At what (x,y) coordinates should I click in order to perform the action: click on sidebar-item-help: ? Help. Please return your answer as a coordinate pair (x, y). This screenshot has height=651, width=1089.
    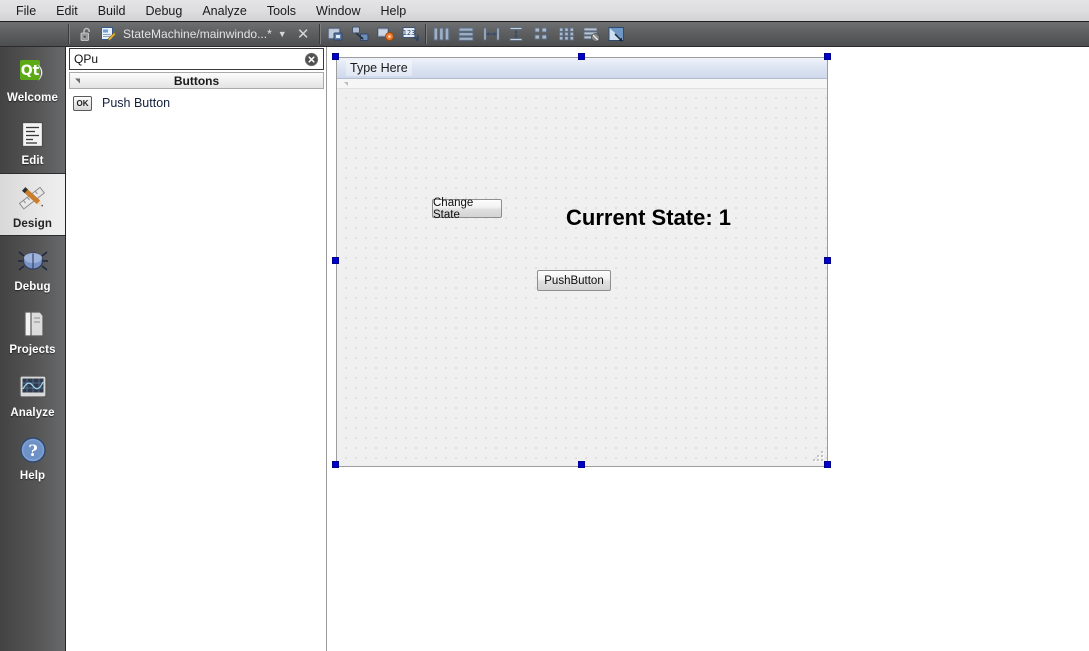
    Looking at the image, I should click on (32, 456).